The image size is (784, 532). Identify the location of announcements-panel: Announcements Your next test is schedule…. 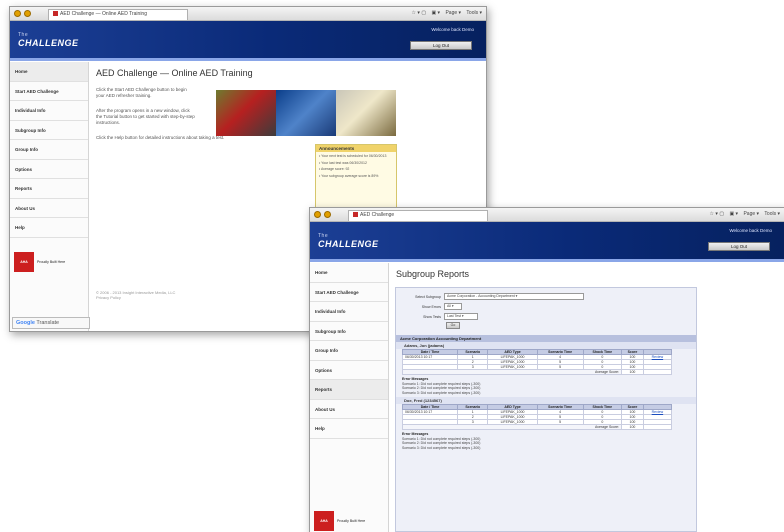
(356, 177).